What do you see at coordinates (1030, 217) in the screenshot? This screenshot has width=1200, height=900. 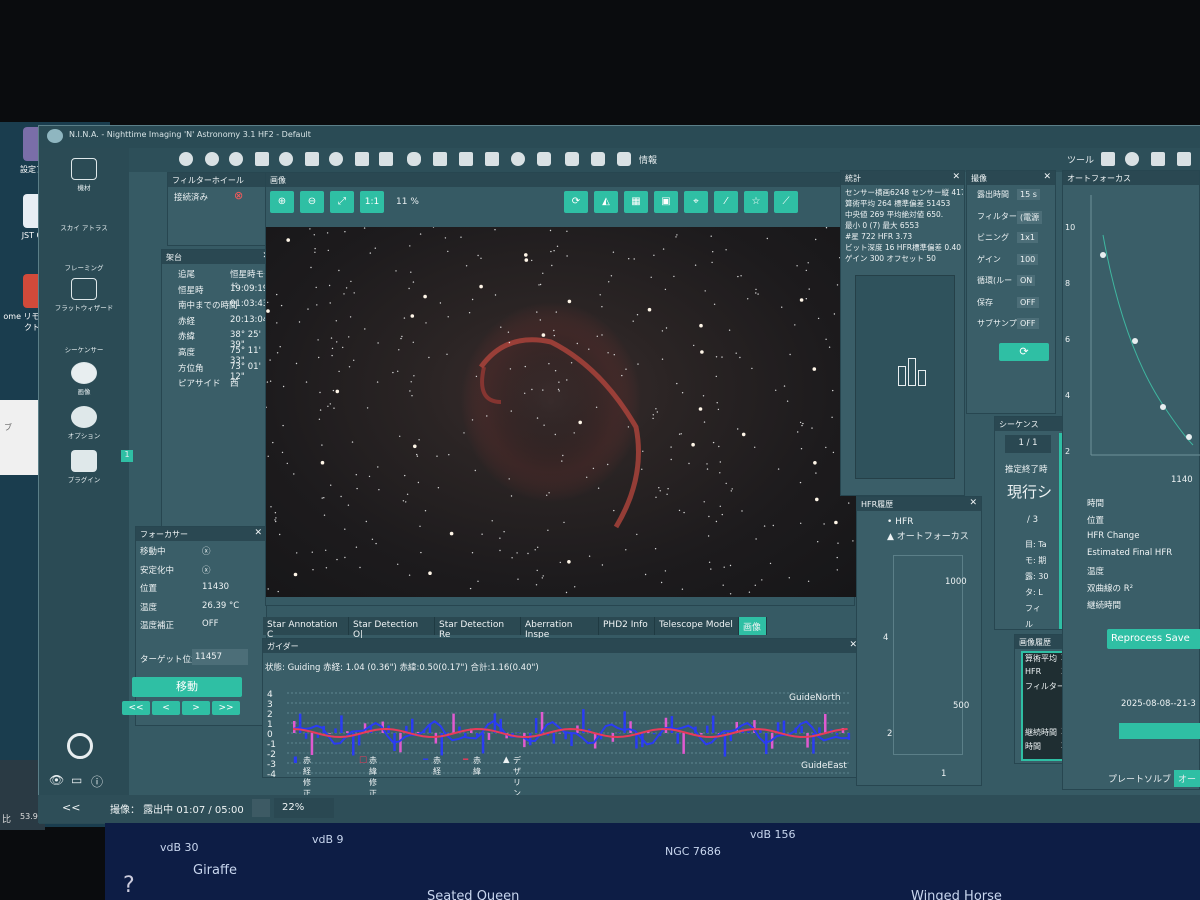 I see `camera-row-value: (電源` at bounding box center [1030, 217].